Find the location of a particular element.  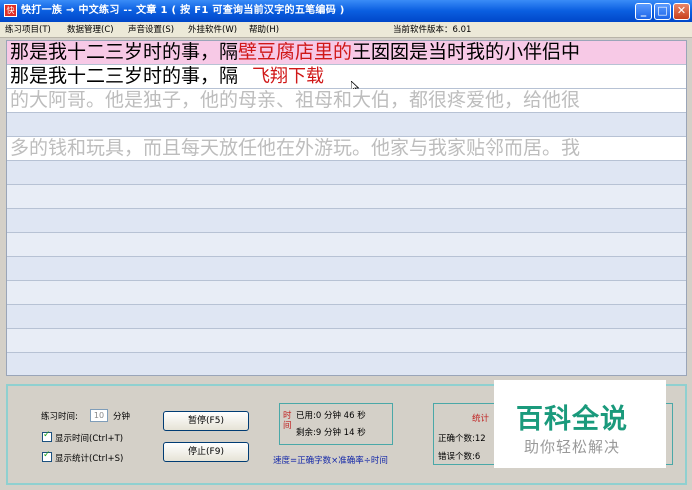

watermark: 百科全说 助你轻松解决 is located at coordinates (580, 424).